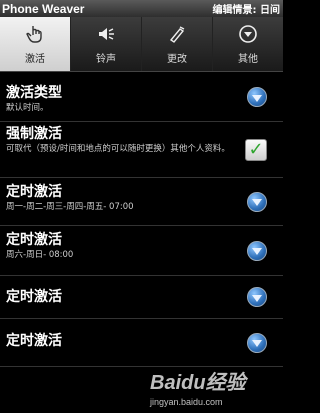  What do you see at coordinates (34, 134) in the screenshot?
I see `item-title: 强制激活` at bounding box center [34, 134].